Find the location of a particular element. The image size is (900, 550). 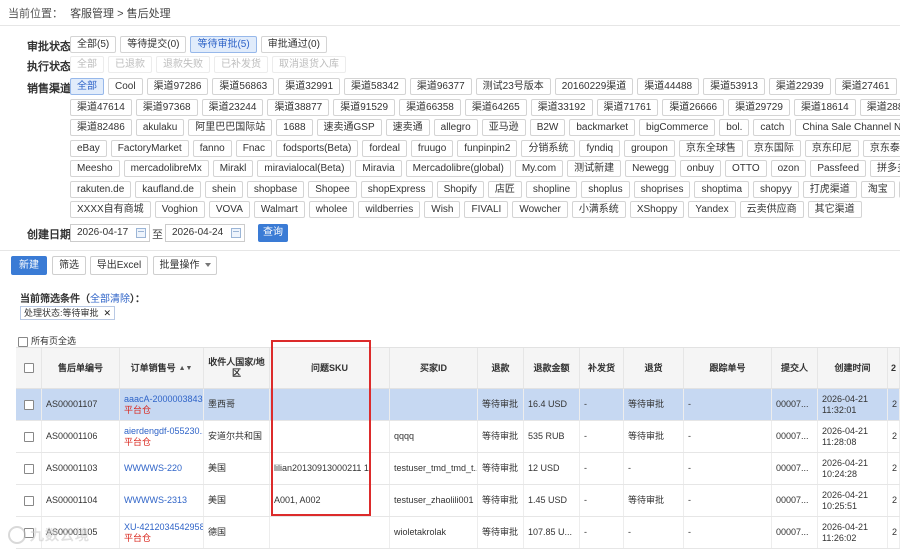

channel-chip: ozon is located at coordinates (788, 168).